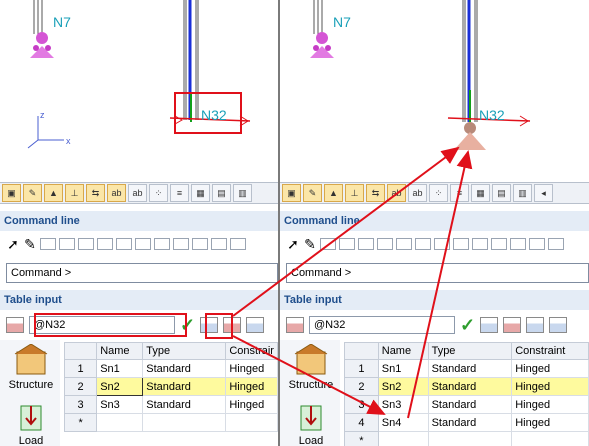  Describe the element at coordinates (543, 193) in the screenshot. I see `scroll-left-icon: ◂` at that location.